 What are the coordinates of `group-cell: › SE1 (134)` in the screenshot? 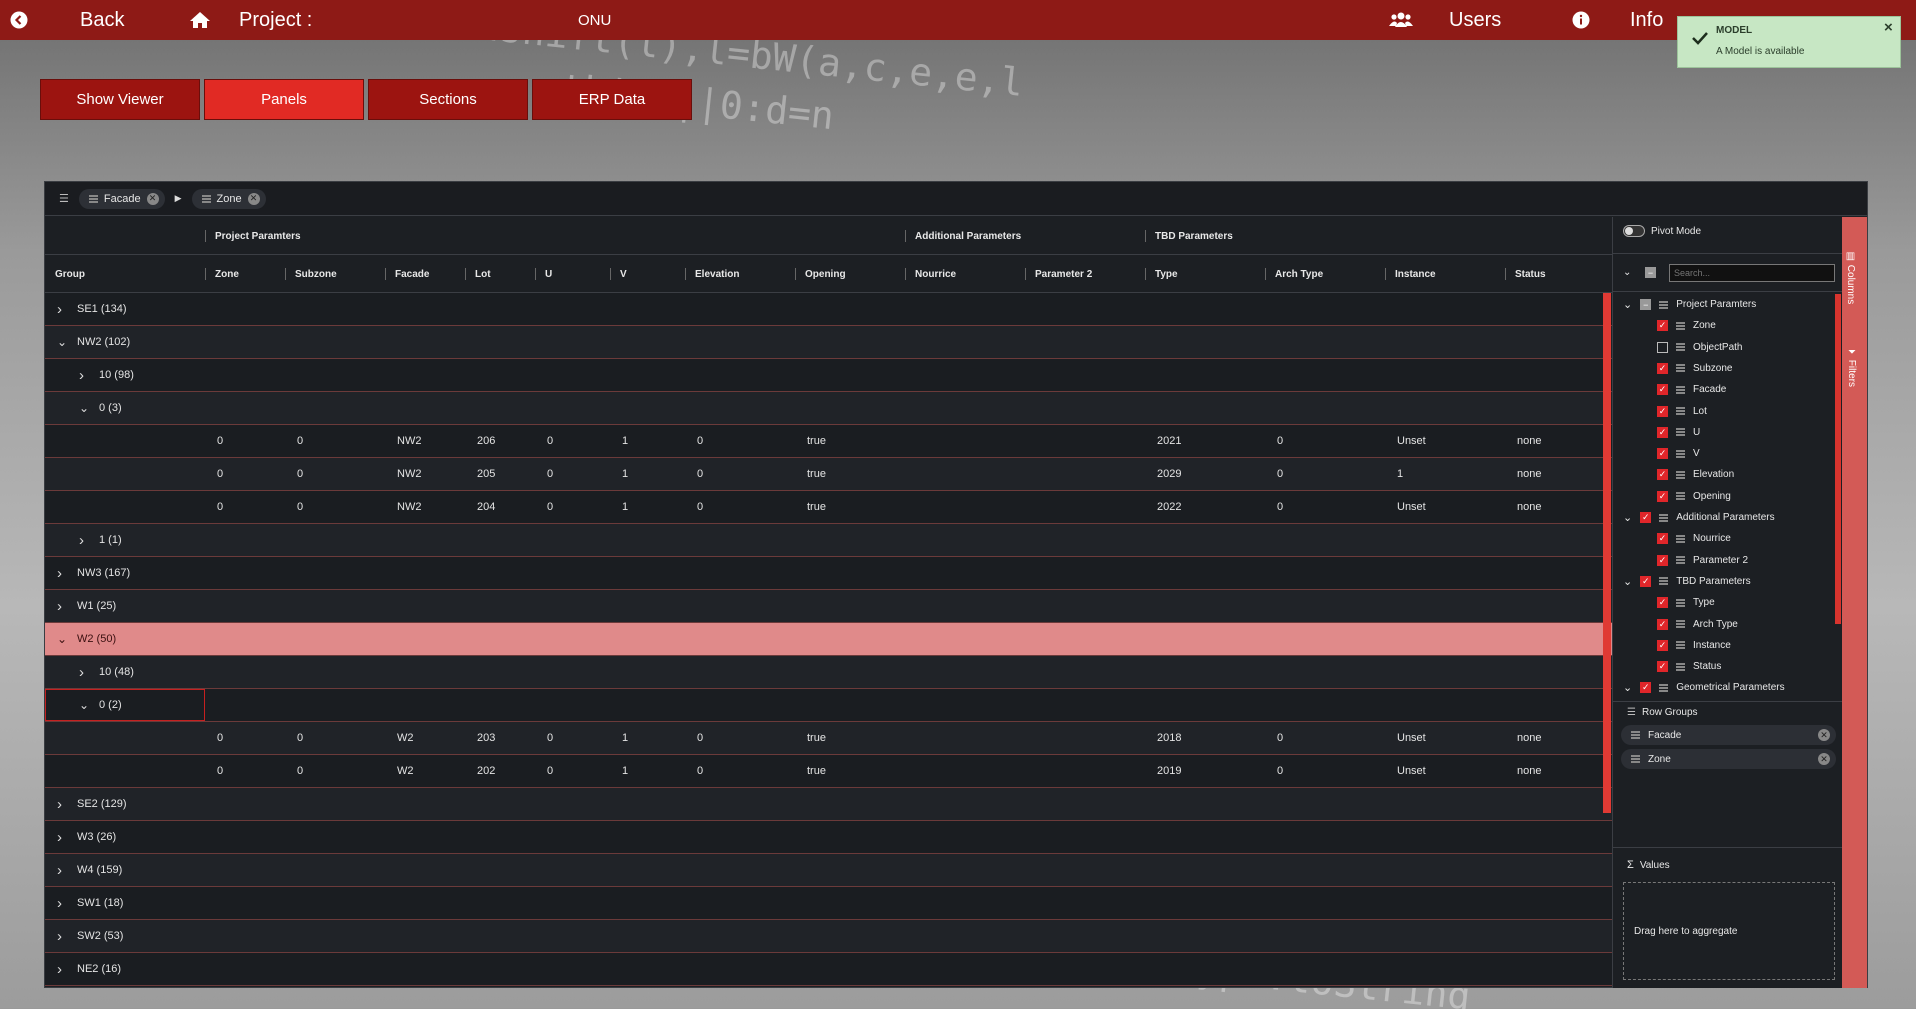 It's located at (92, 309).